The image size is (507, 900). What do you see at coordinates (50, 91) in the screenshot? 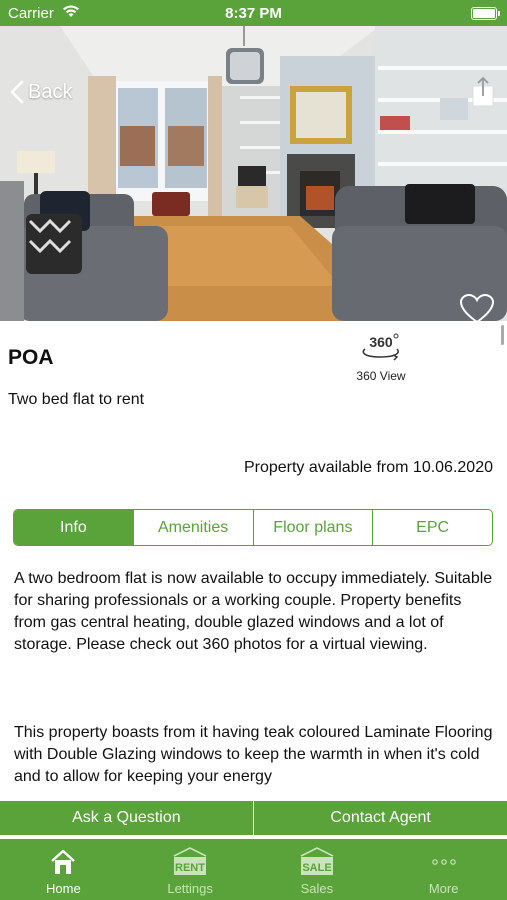
I see `back-label: Back` at bounding box center [50, 91].